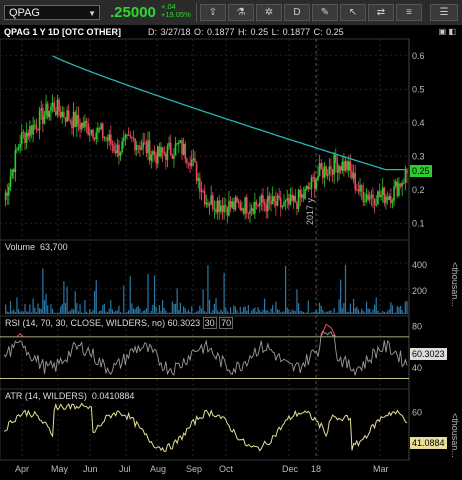 Image resolution: width=462 pixels, height=480 pixels. Describe the element at coordinates (418, 223) in the screenshot. I see `price-axis-tick: 0.1` at that location.